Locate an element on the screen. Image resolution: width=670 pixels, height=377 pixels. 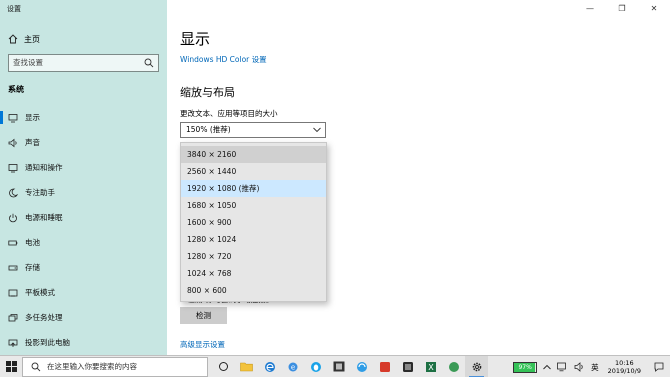
app-dark-icon is located at coordinates (407, 366).